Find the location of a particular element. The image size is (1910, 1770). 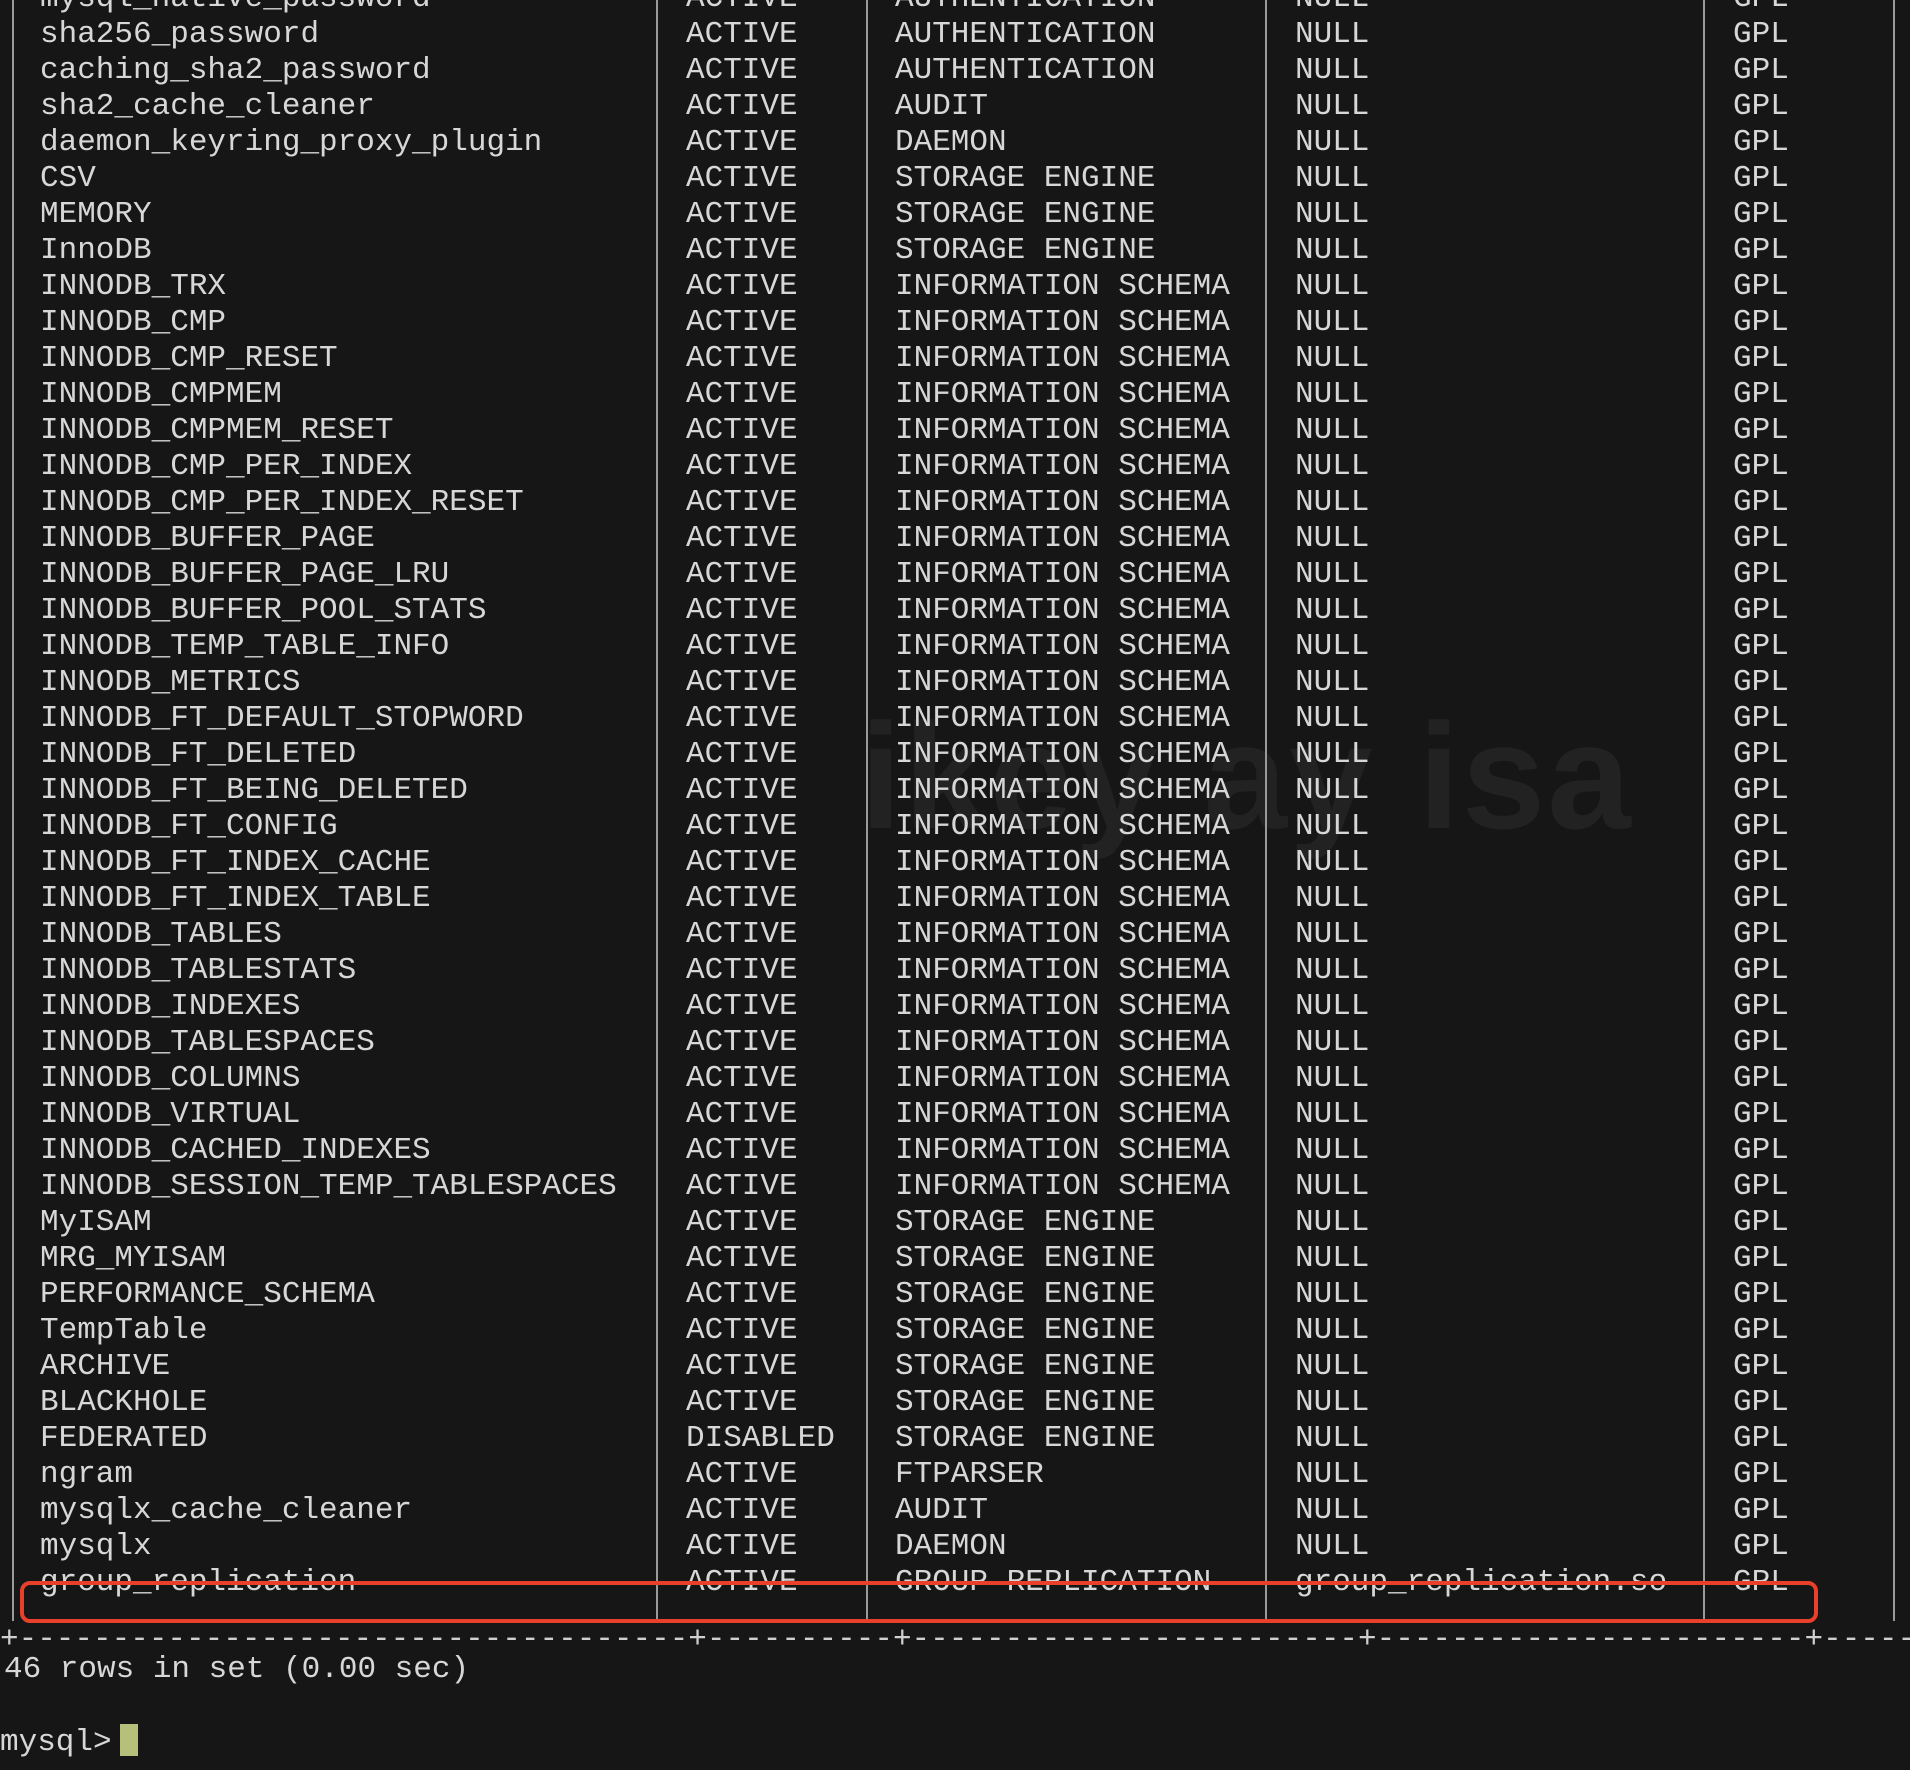

plugin-name-cell: caching_sha2_password is located at coordinates (235, 70).